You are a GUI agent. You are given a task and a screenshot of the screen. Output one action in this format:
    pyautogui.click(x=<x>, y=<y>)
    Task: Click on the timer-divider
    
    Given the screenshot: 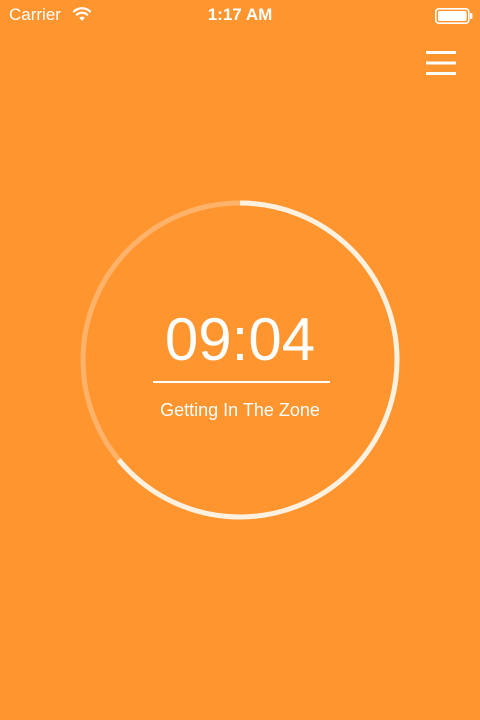 What is the action you would take?
    pyautogui.click(x=241, y=382)
    